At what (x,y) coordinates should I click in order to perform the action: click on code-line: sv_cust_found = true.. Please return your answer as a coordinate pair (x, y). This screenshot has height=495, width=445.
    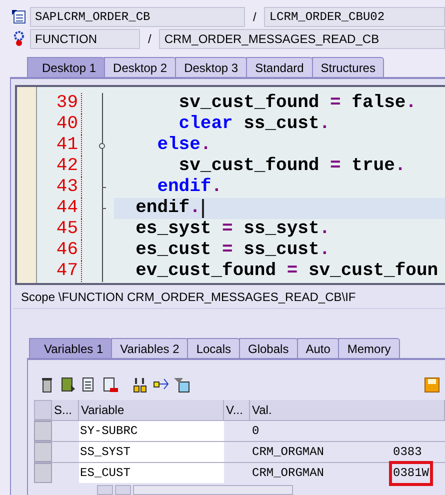
    Looking at the image, I should click on (292, 166).